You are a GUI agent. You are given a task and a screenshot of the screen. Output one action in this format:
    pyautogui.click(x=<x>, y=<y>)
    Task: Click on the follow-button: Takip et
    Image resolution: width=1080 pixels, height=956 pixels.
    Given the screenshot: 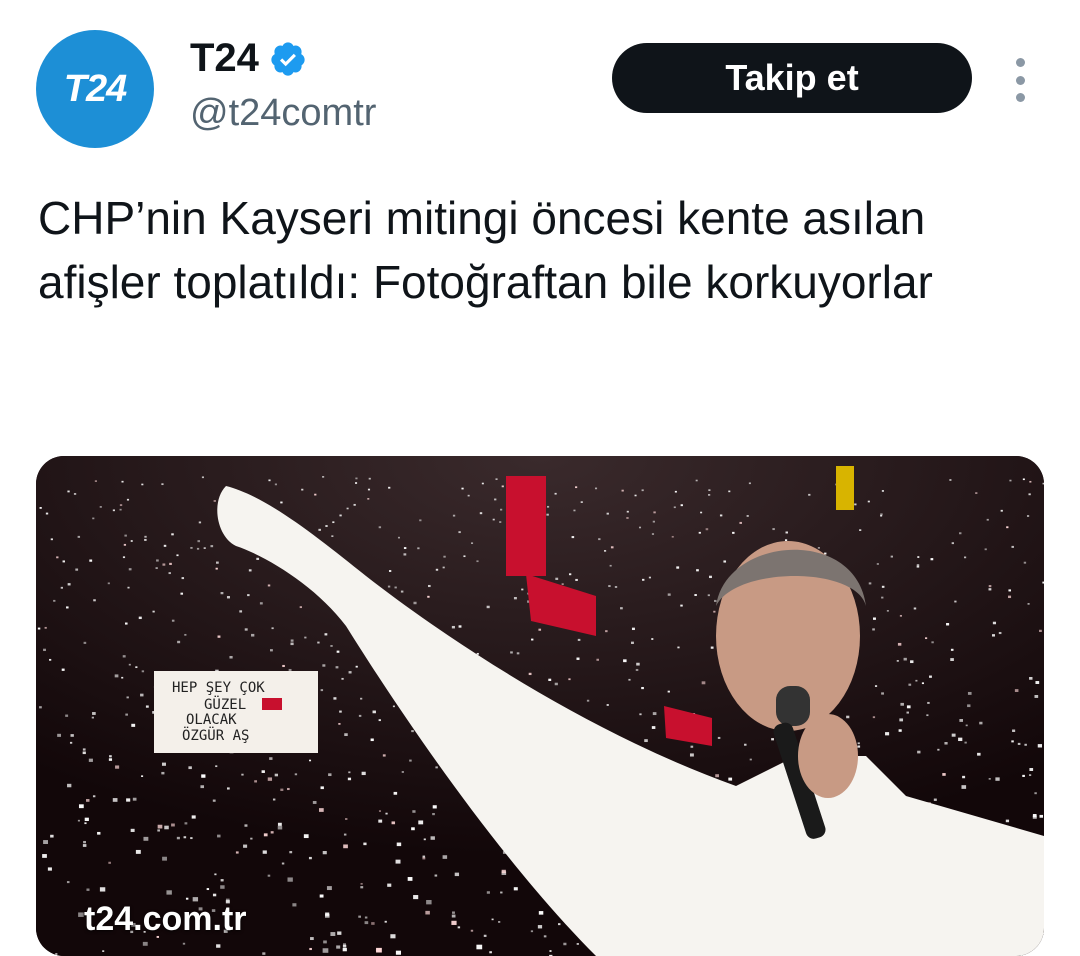 What is the action you would take?
    pyautogui.click(x=792, y=78)
    